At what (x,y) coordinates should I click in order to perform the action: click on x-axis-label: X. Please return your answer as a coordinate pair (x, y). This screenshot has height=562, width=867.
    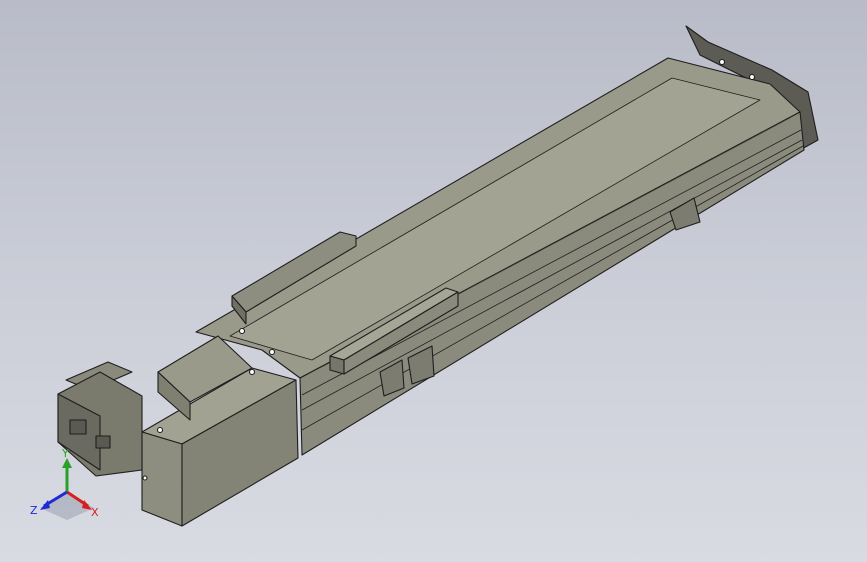
    Looking at the image, I should click on (95, 512).